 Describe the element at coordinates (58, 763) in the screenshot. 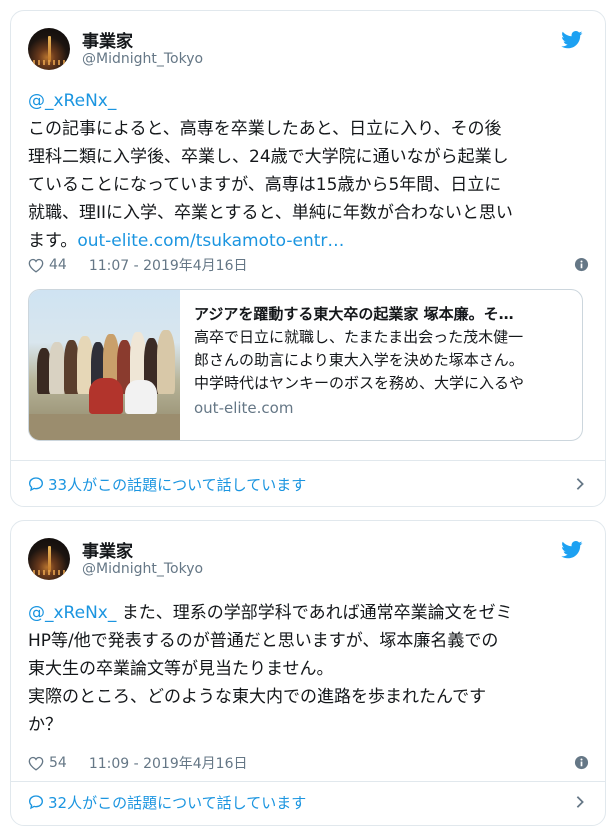

I see `like-count: 54` at that location.